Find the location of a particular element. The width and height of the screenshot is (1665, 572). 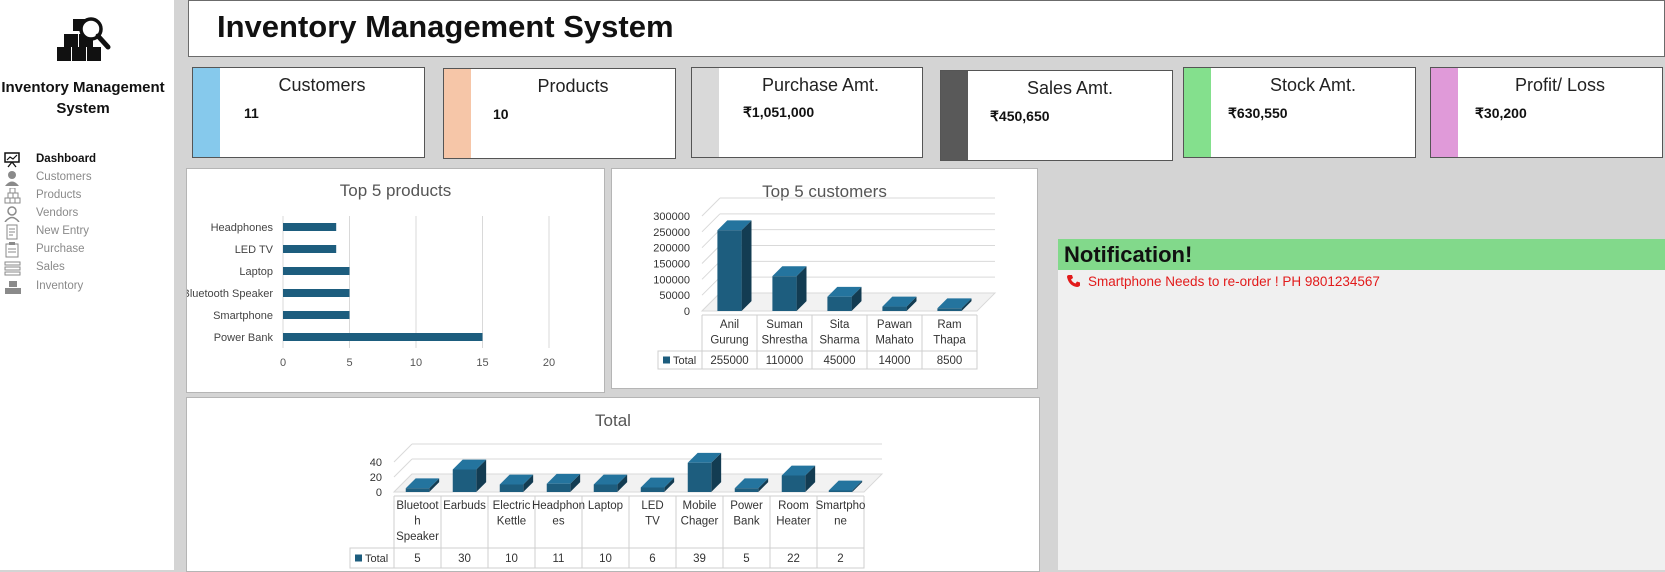

y-tick-label: 50000 is located at coordinates (674, 296).